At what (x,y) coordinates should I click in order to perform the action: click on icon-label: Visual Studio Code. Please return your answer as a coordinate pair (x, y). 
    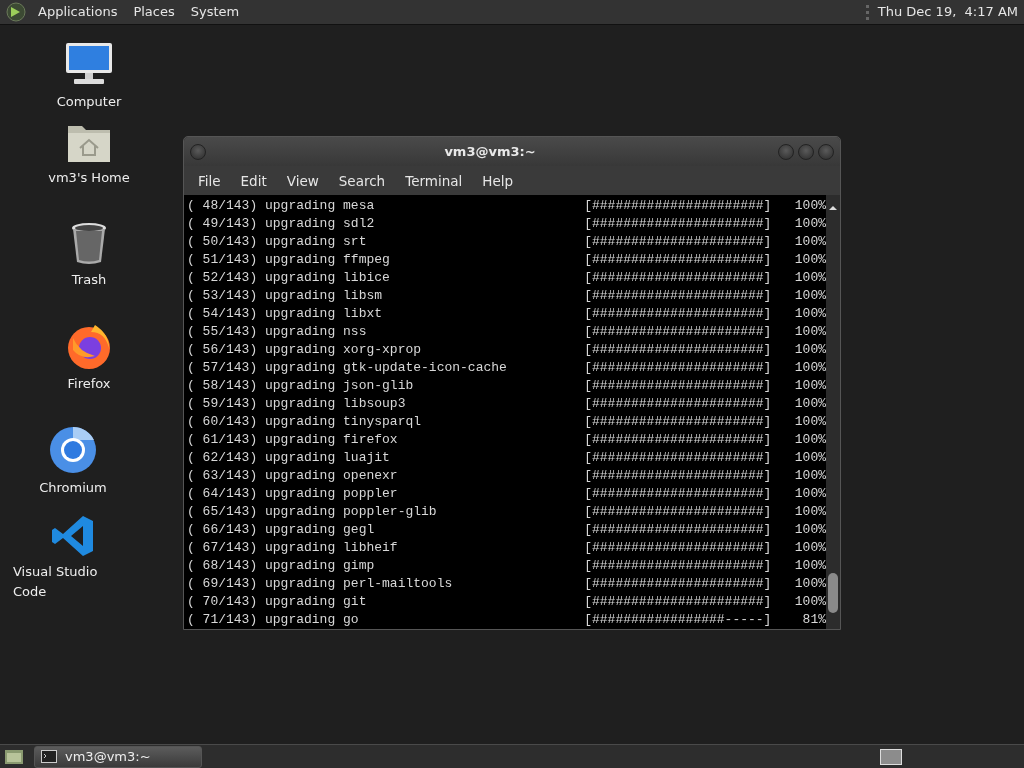
    Looking at the image, I should click on (73, 581).